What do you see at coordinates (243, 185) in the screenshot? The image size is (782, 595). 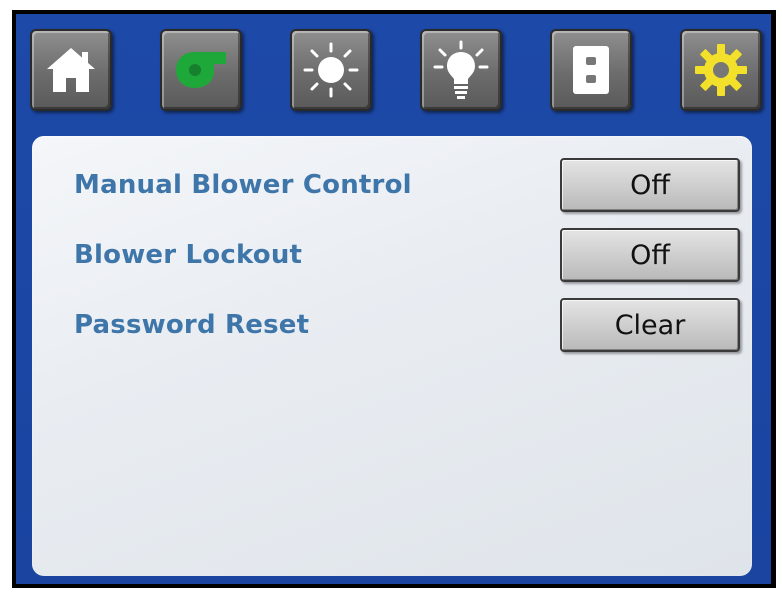 I see `manual-blower-control-label: Manual Blower Control` at bounding box center [243, 185].